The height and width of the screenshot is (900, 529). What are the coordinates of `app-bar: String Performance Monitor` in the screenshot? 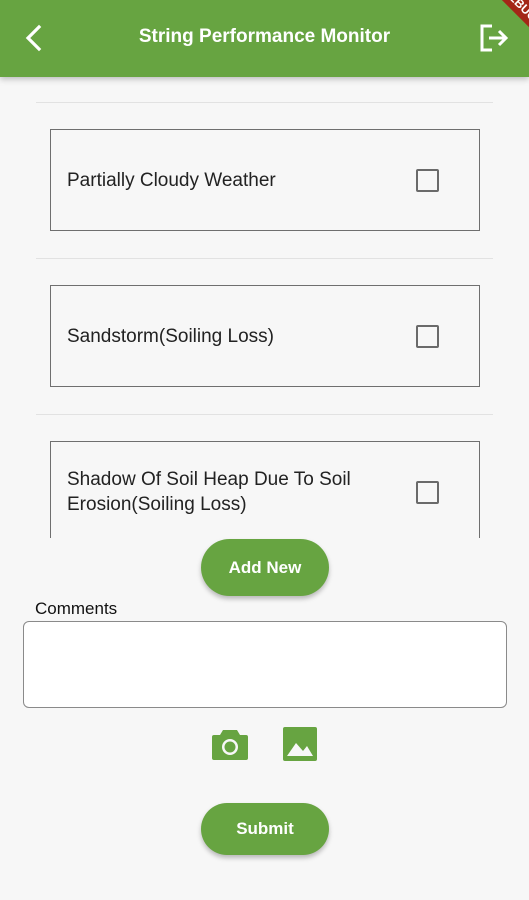 It's located at (264, 38).